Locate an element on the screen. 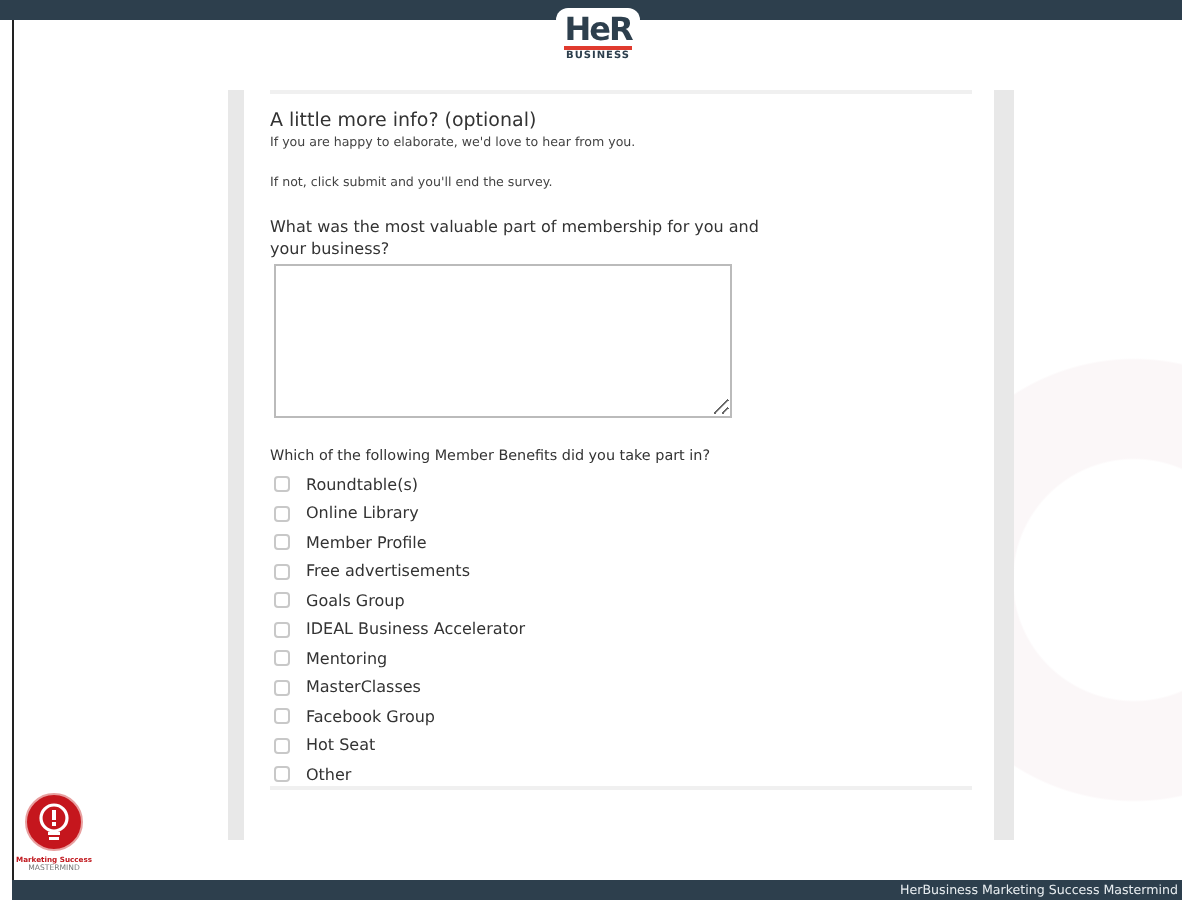  option-label: Hot Seat is located at coordinates (341, 745).